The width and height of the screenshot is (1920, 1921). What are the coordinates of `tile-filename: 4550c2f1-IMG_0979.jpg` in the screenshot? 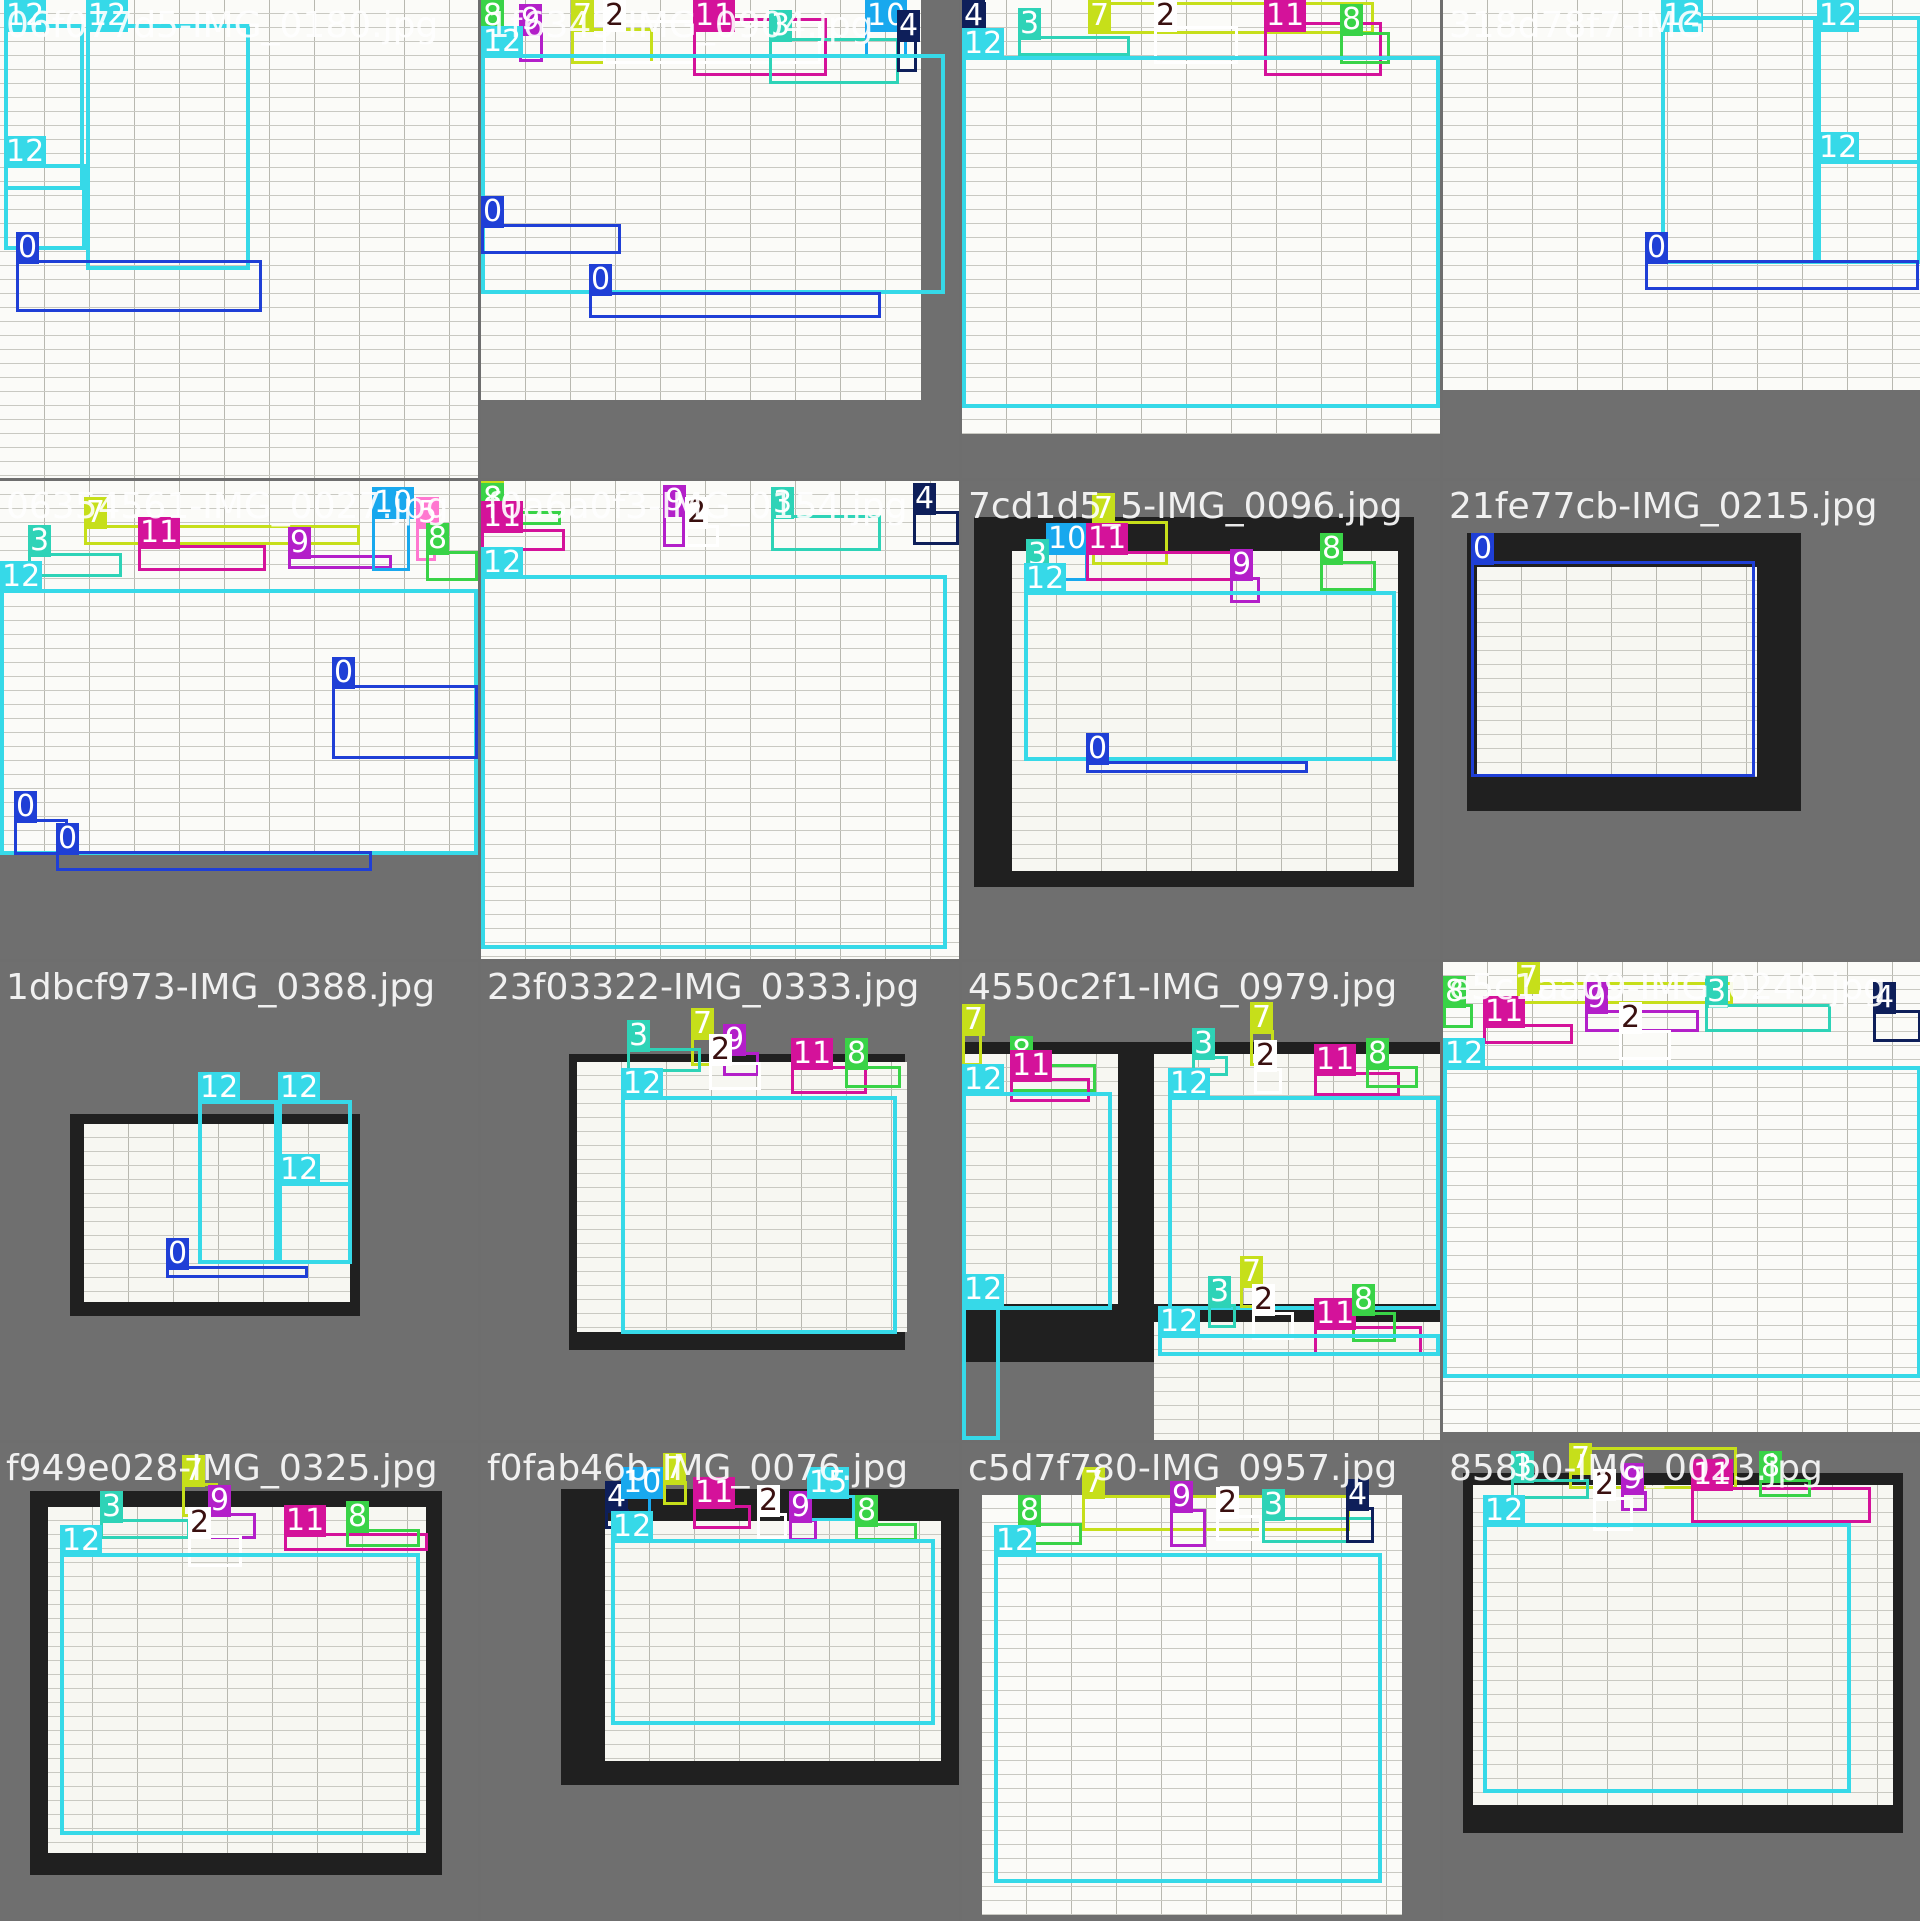 It's located at (1183, 987).